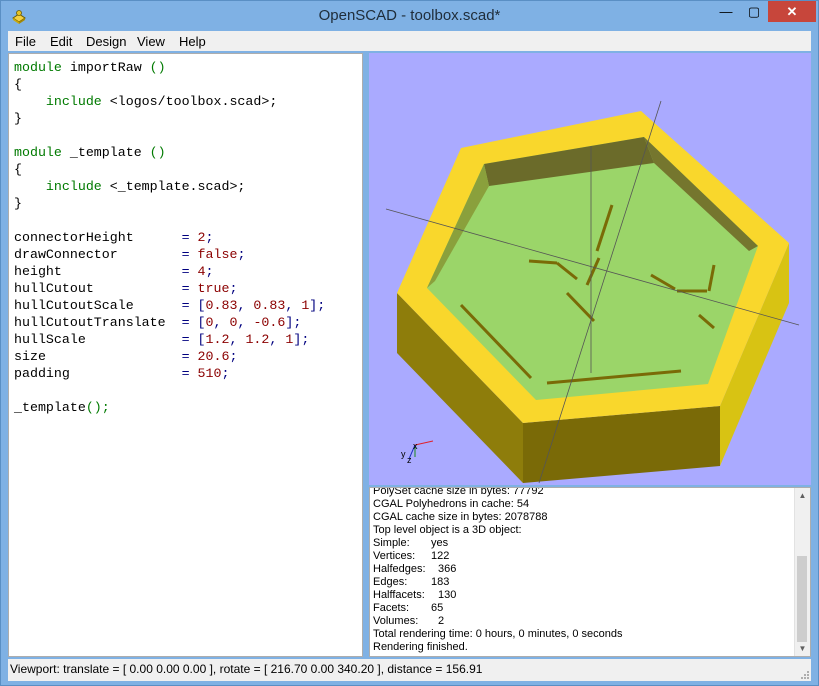 The width and height of the screenshot is (819, 686). Describe the element at coordinates (105, 67) in the screenshot. I see `code-token: importRaw` at that location.